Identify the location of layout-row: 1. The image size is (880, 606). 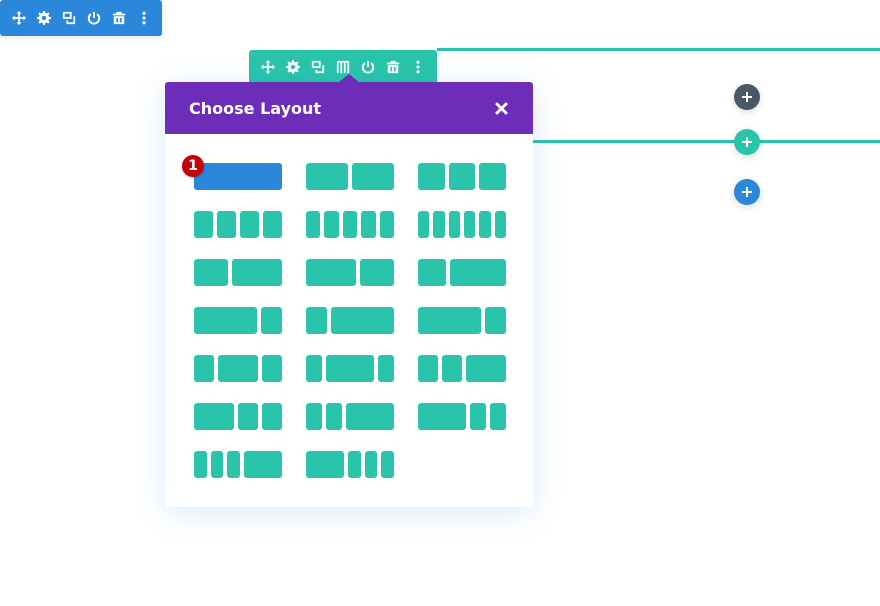
(344, 172).